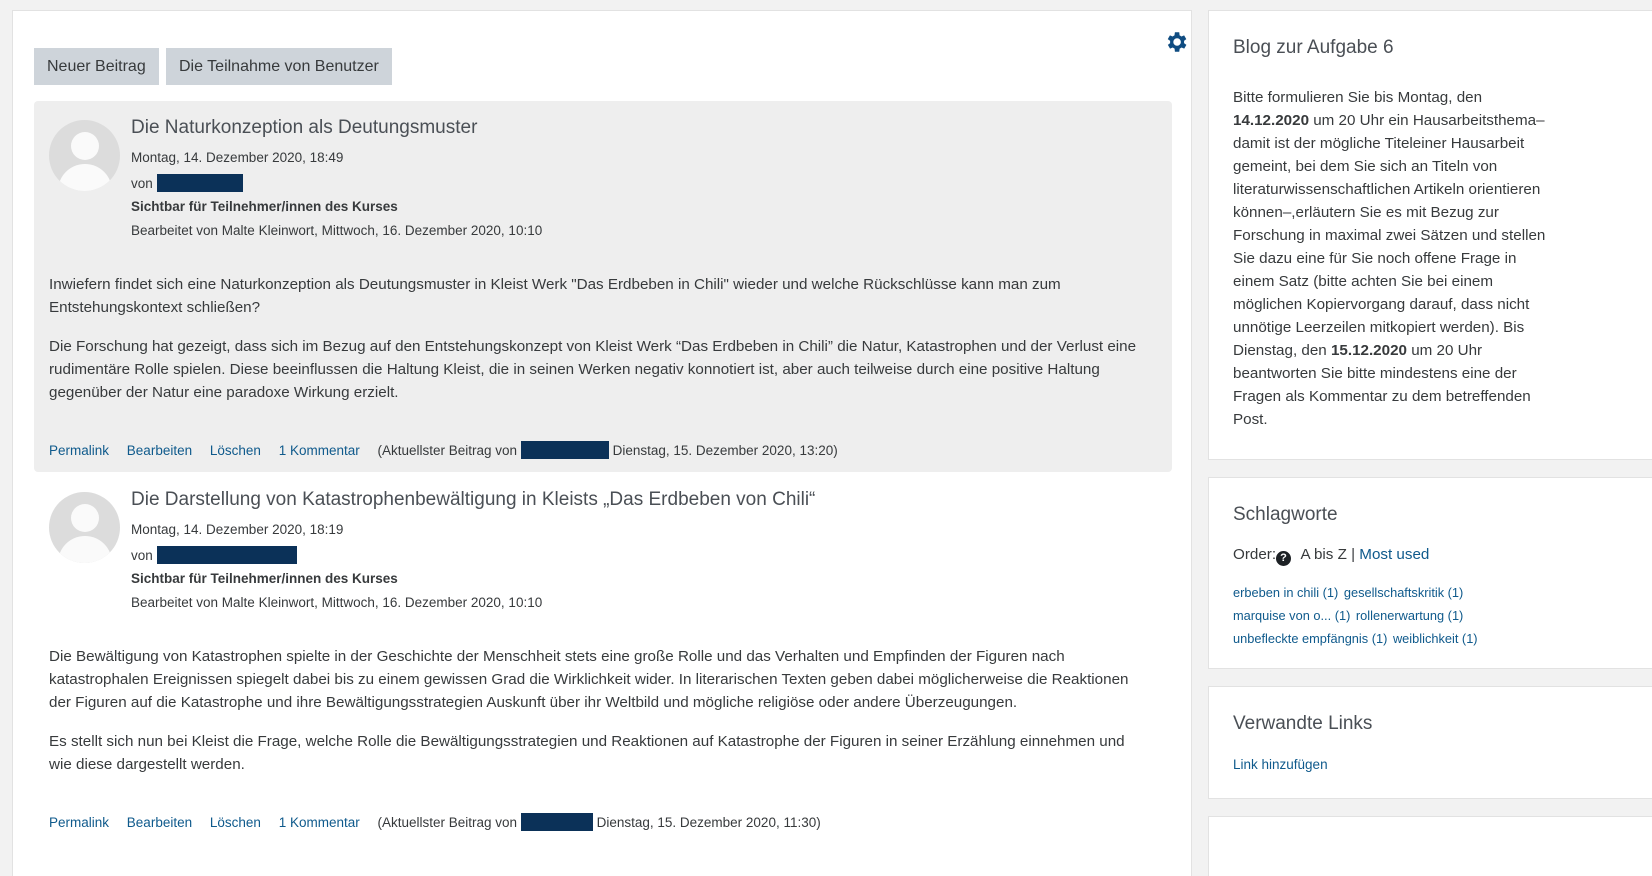 The width and height of the screenshot is (1652, 876). Describe the element at coordinates (1310, 638) in the screenshot. I see `tag-link: unbefleckte empfängnis (1)` at that location.